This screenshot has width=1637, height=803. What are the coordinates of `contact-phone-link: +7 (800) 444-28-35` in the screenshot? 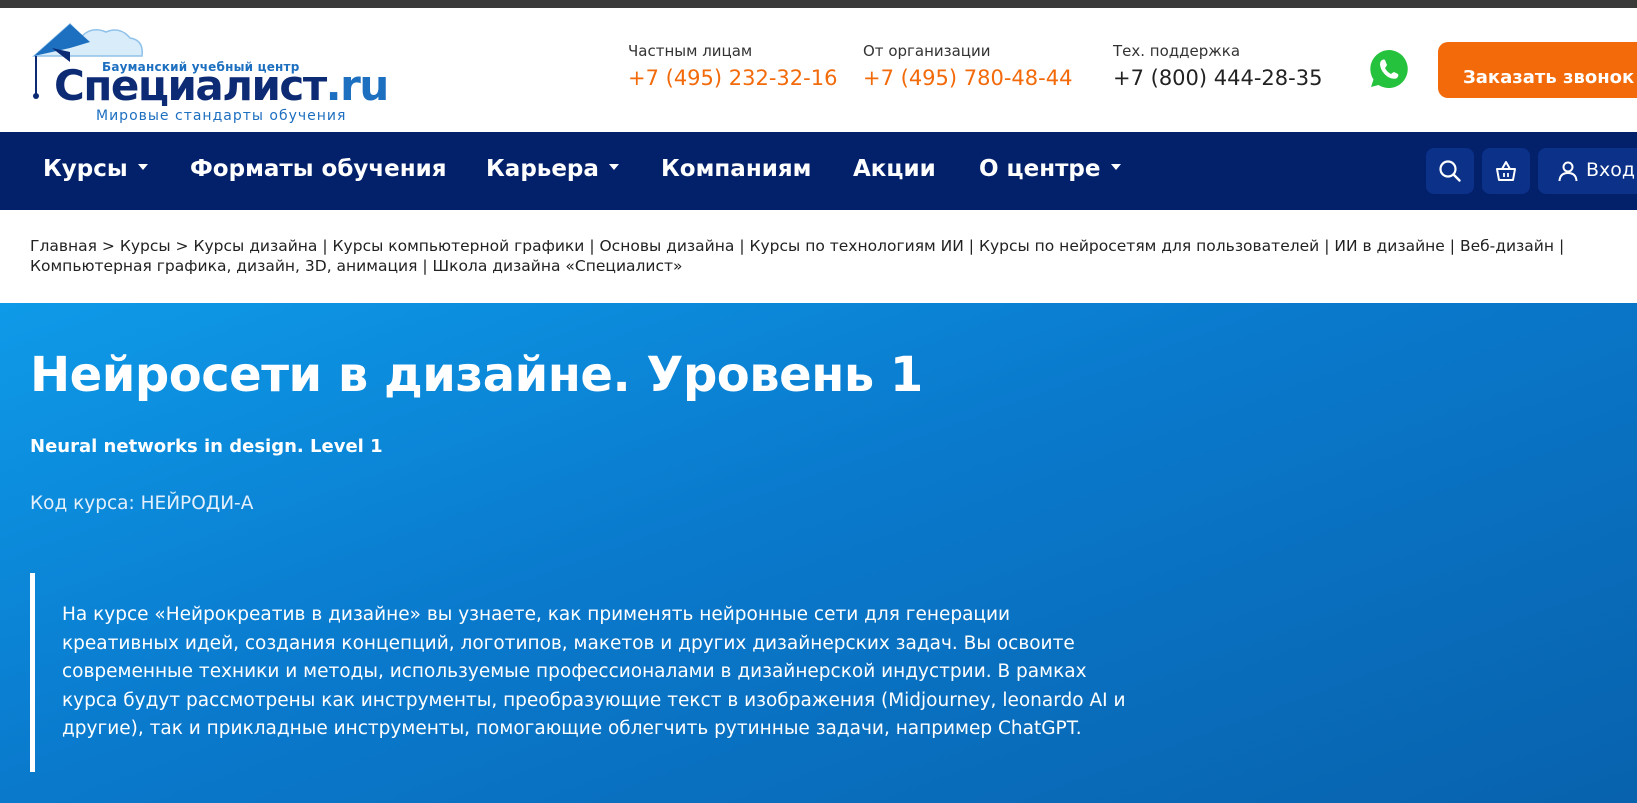 It's located at (1217, 78).